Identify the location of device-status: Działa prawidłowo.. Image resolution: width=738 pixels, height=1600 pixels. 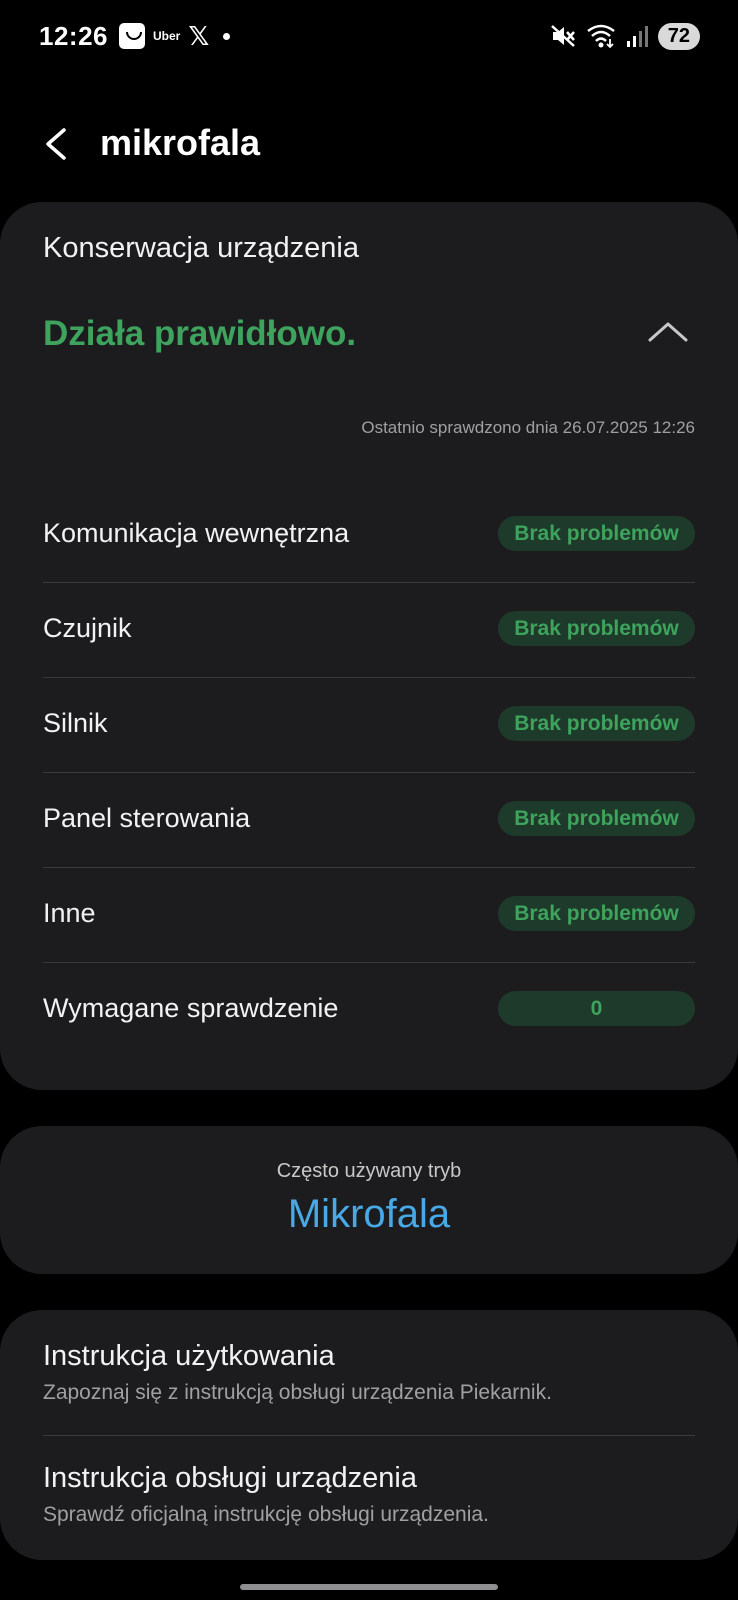
(200, 333).